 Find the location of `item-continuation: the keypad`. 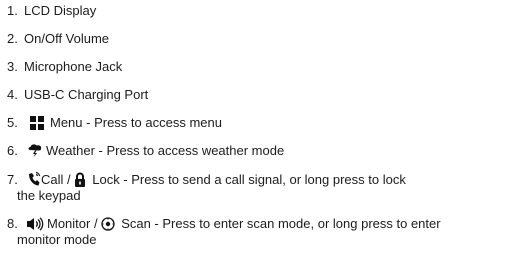

item-continuation: the keypad is located at coordinates (49, 195).